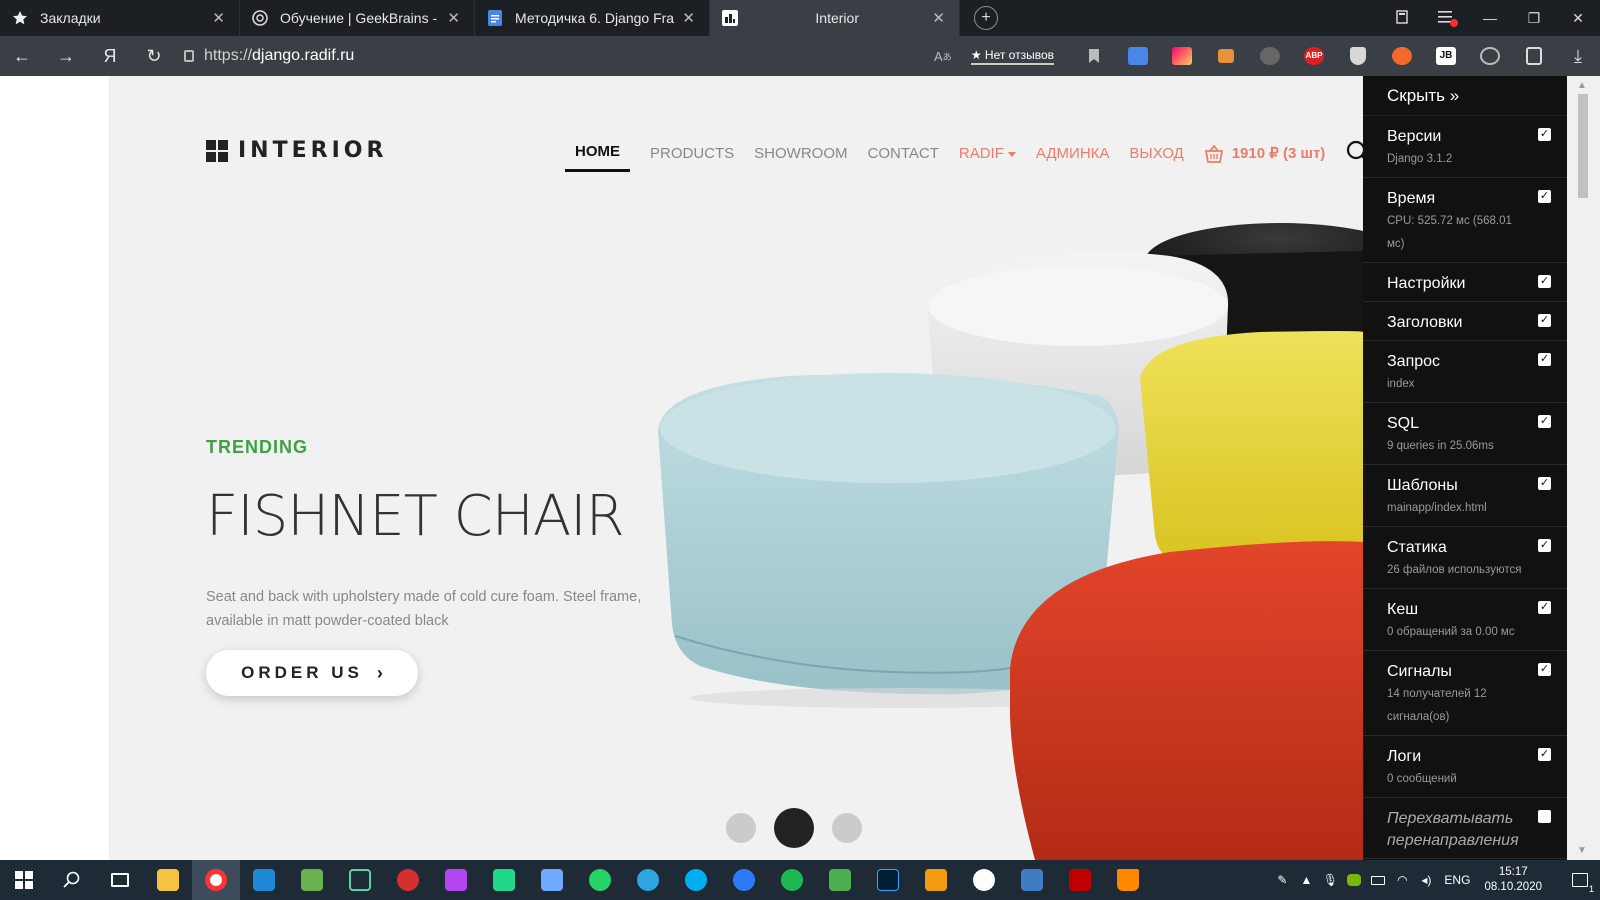 This screenshot has height=900, width=1600. I want to click on new-tab-button: +, so click(986, 18).